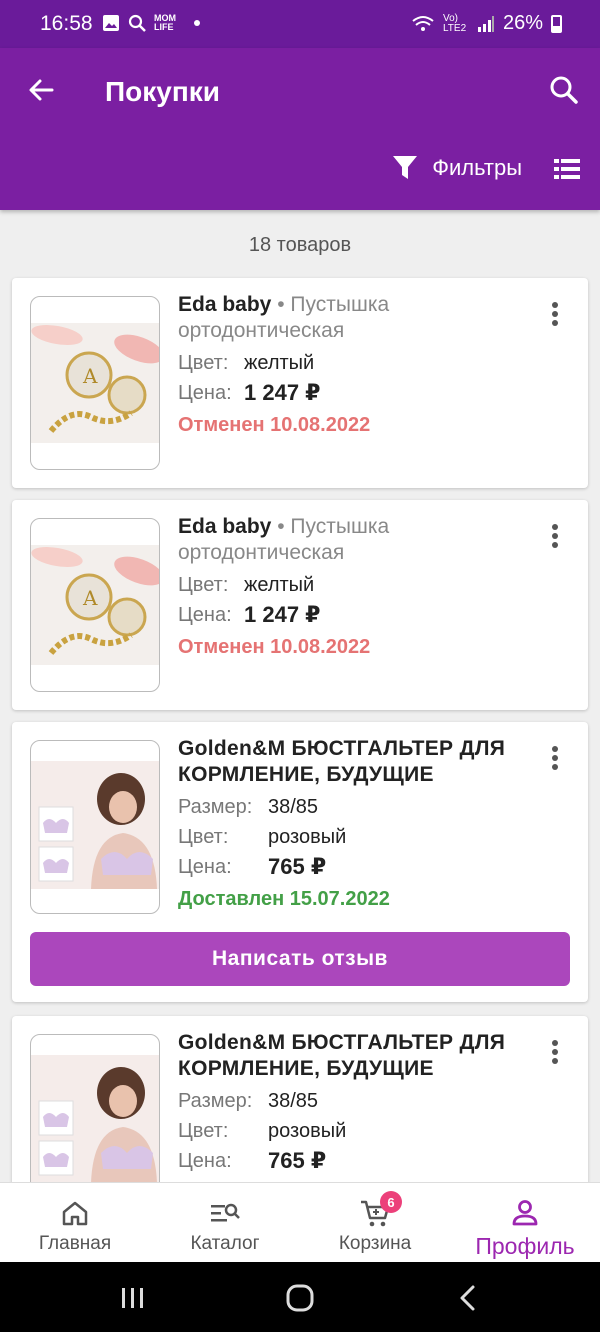 The height and width of the screenshot is (1332, 600). Describe the element at coordinates (162, 91) in the screenshot. I see `page-title: Покупки` at that location.